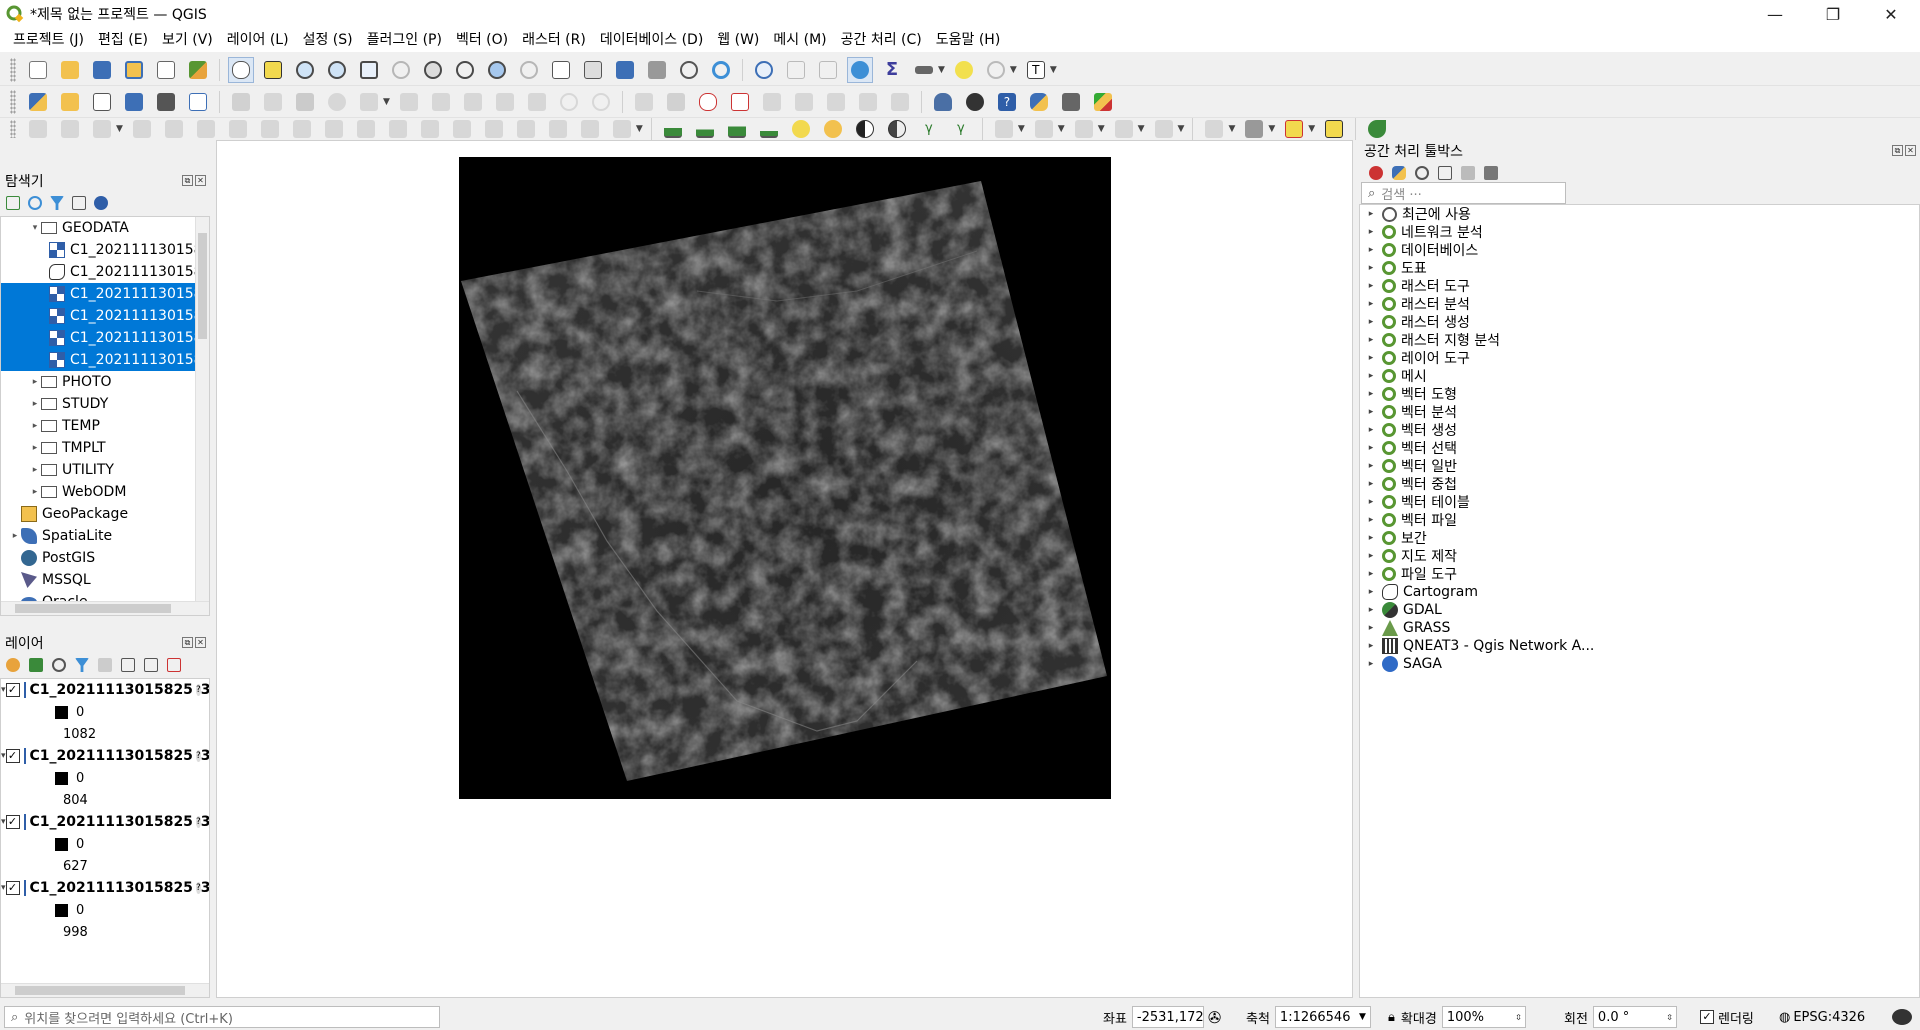 This screenshot has width=1920, height=1030. Describe the element at coordinates (105, 608) in the screenshot. I see `browser-horizontal-scrollbar` at that location.